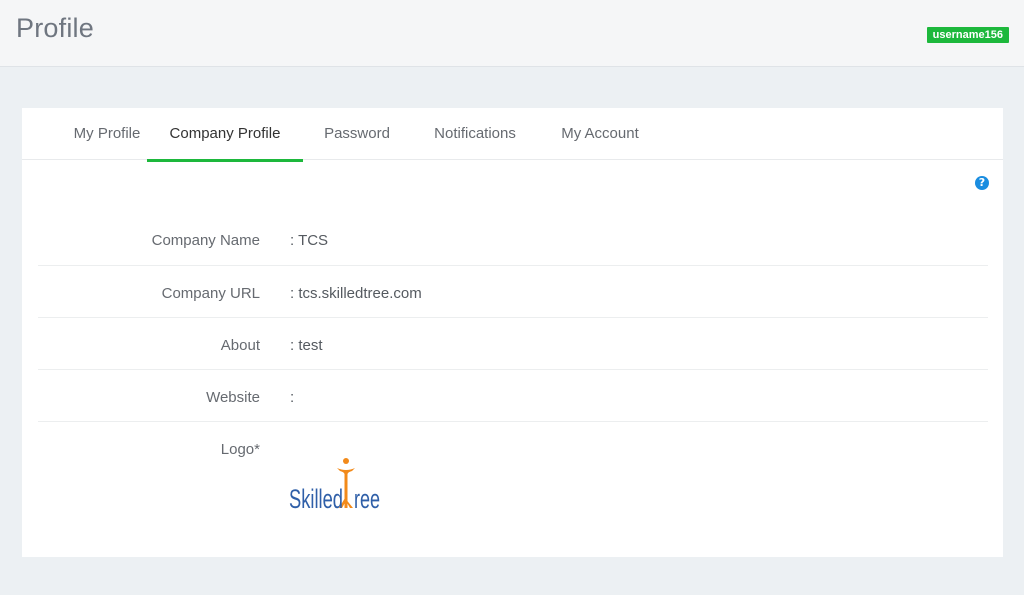  What do you see at coordinates (967, 35) in the screenshot?
I see `username-badge: username156` at bounding box center [967, 35].